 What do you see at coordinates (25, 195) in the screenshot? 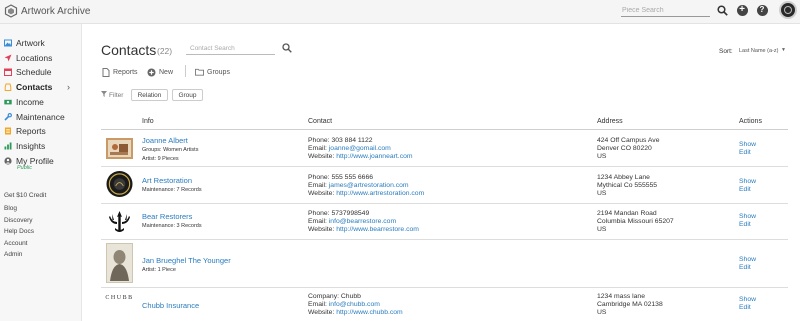
I see `link-get-credit: Get $10 Credit` at bounding box center [25, 195].